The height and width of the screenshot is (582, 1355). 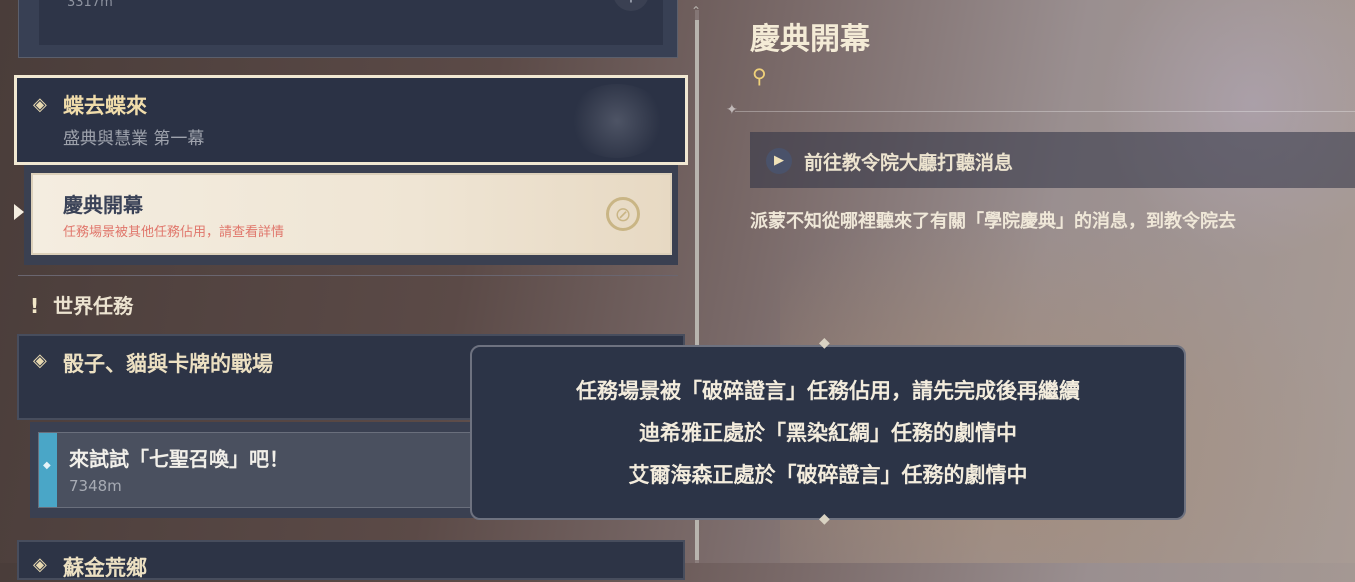 I want to click on location-pin-icon: ⚲, so click(x=759, y=76).